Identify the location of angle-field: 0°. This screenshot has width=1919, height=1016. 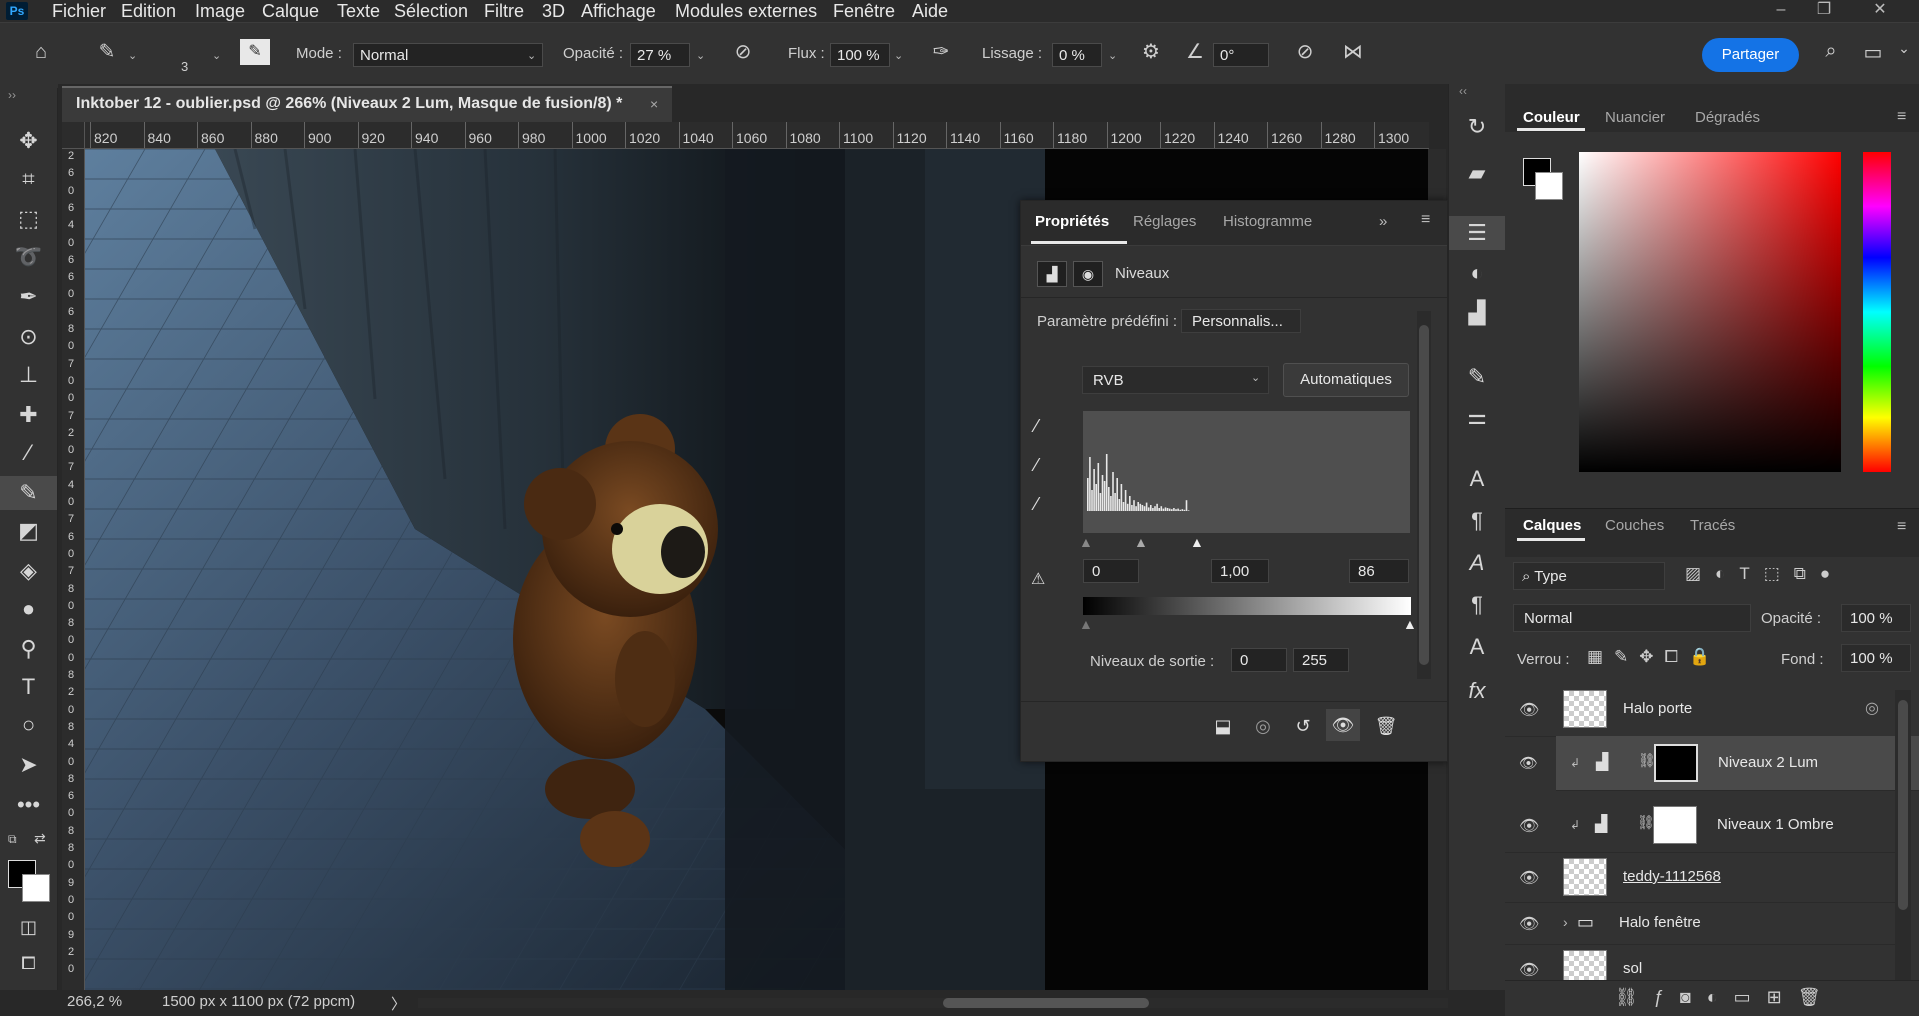
(1241, 55).